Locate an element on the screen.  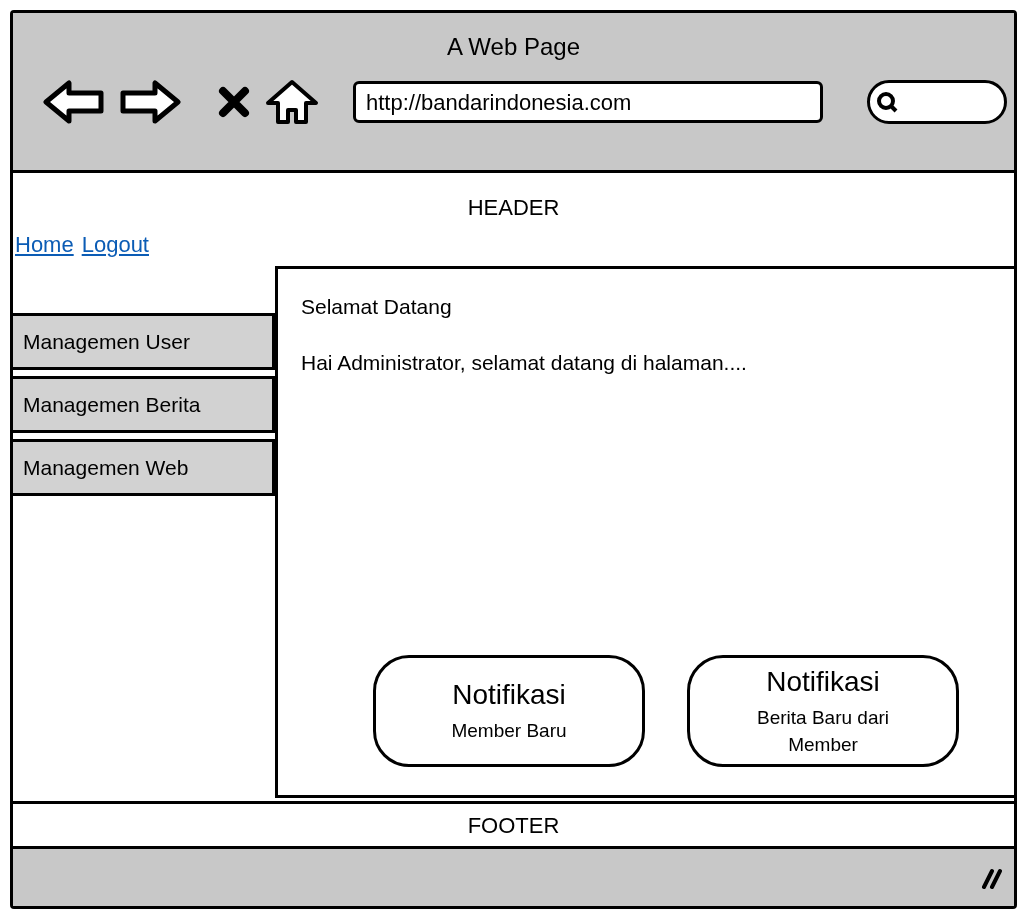
window-title: A Web Page is located at coordinates (513, 47).